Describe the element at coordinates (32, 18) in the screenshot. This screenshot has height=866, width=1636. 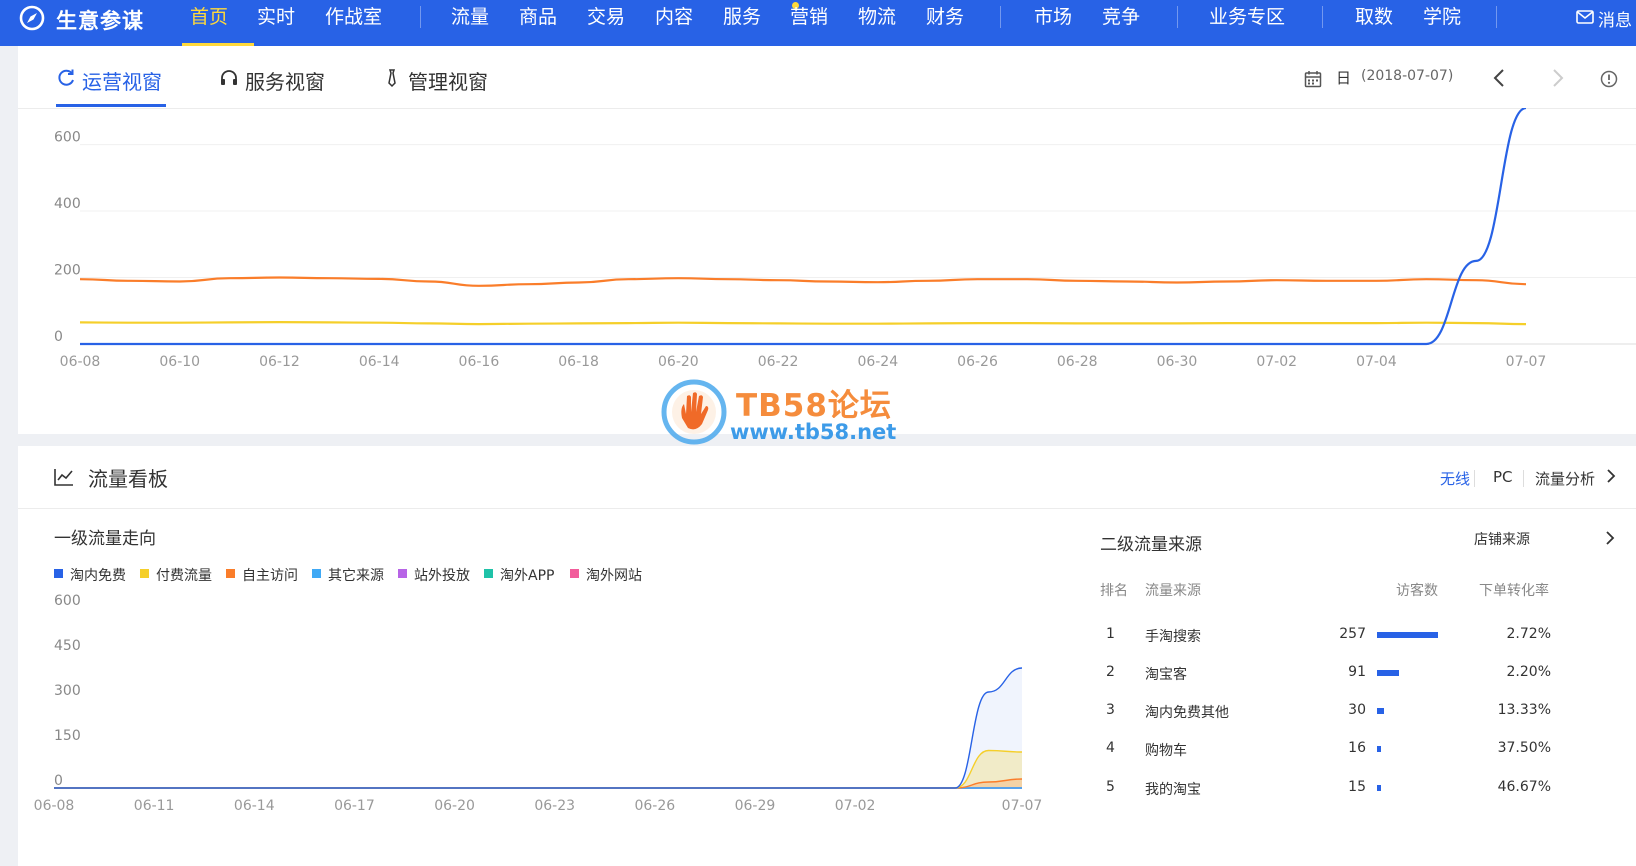
I see `compass-icon` at that location.